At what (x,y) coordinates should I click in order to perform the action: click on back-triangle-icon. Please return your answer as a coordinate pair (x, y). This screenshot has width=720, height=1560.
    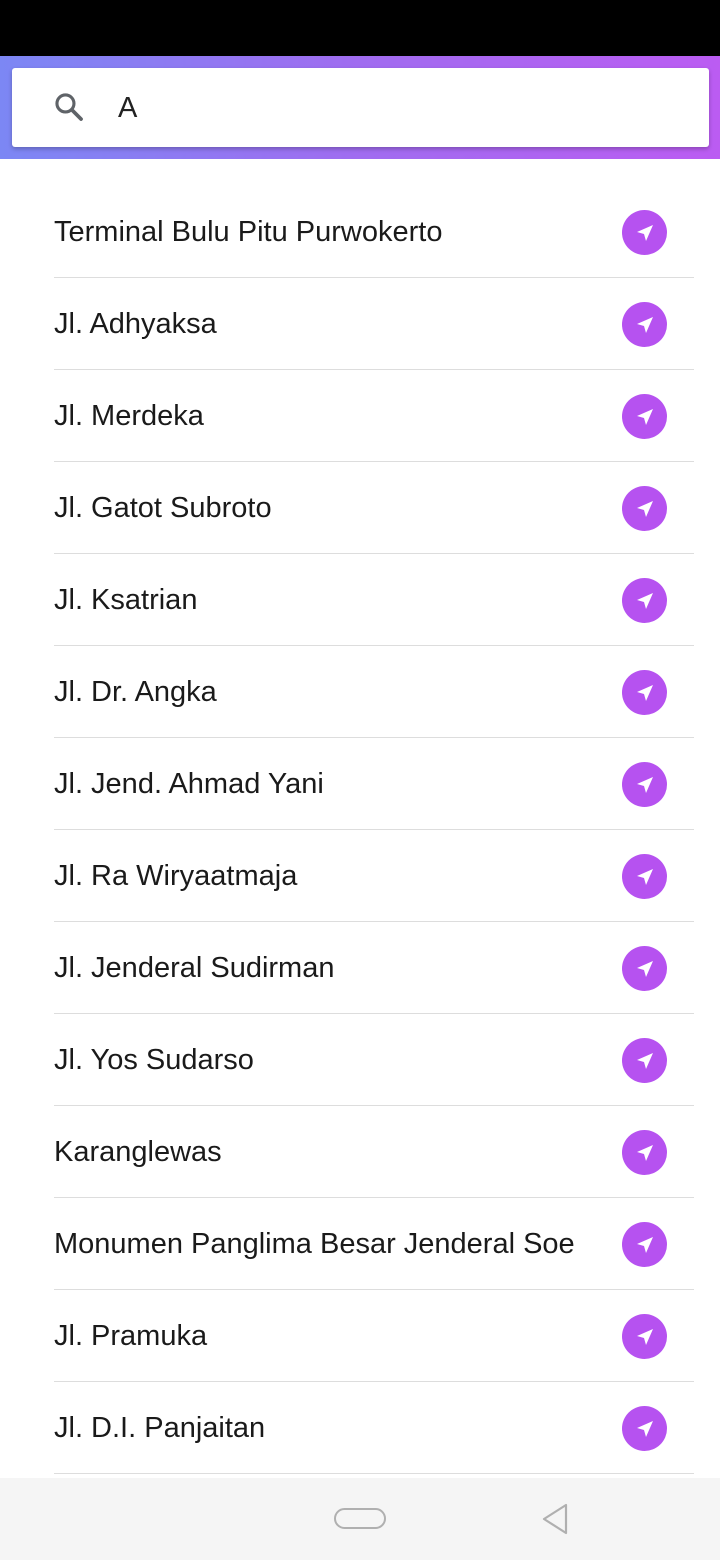
    Looking at the image, I should click on (555, 1519).